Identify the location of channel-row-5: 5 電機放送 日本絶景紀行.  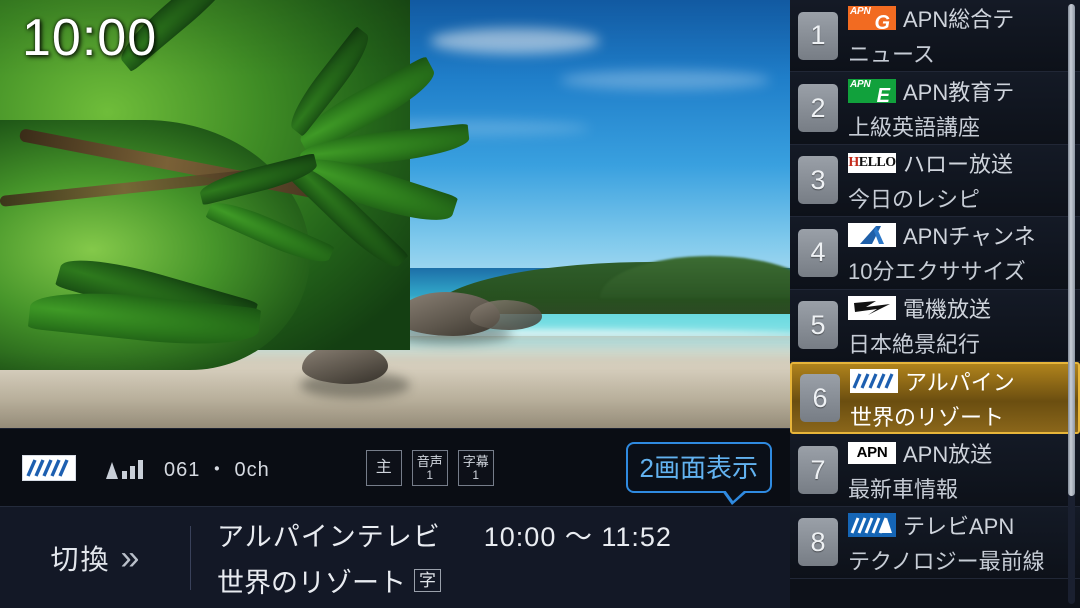
(935, 325).